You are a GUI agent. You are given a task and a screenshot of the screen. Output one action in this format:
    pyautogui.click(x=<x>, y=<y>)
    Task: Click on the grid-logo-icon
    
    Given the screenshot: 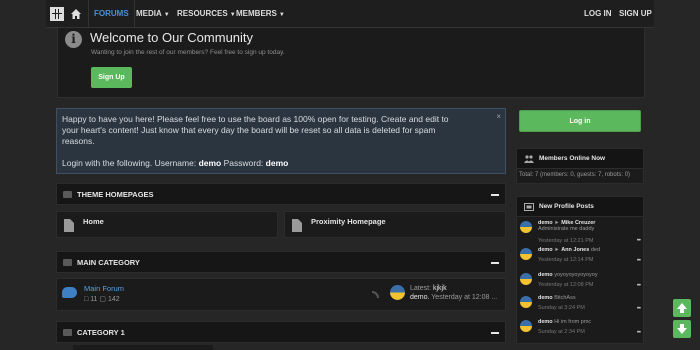 What is the action you would take?
    pyautogui.click(x=57, y=14)
    